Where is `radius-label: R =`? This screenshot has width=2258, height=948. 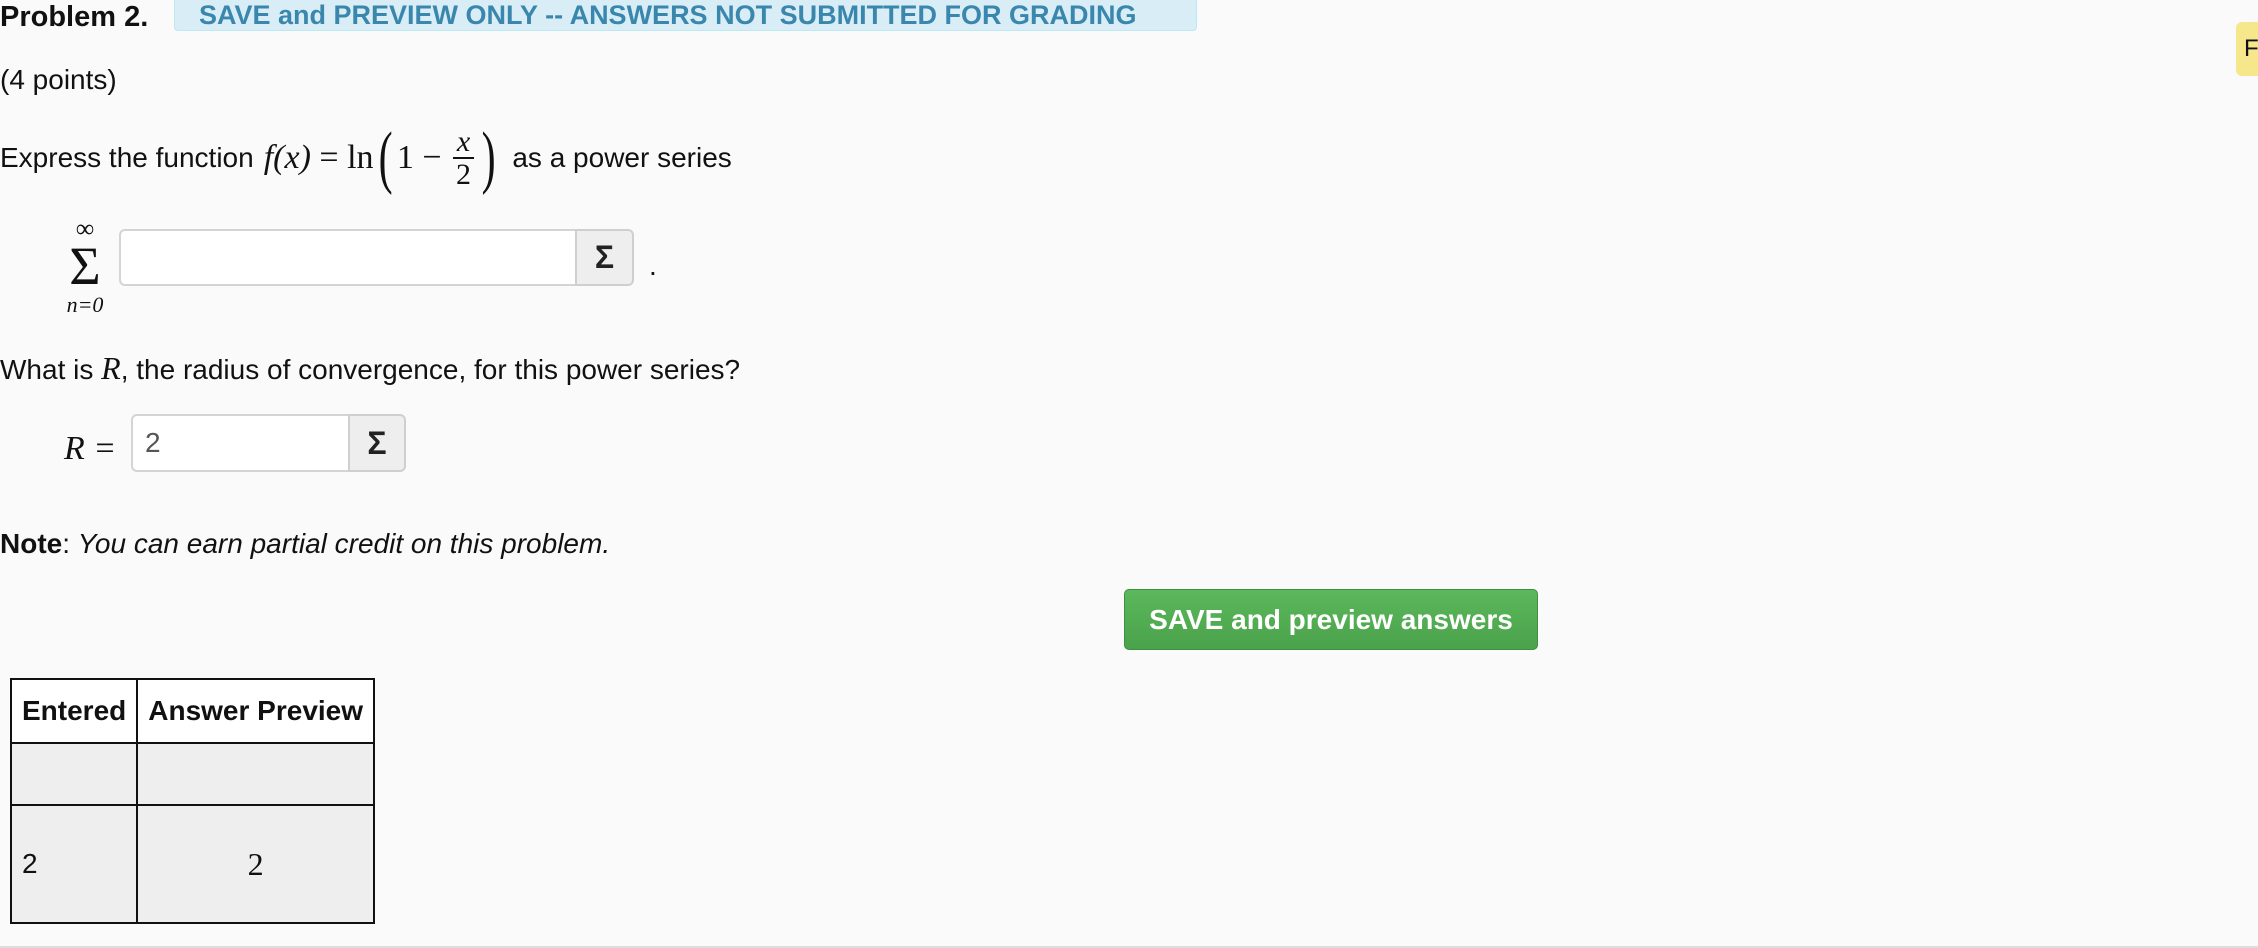 radius-label: R = is located at coordinates (90, 449).